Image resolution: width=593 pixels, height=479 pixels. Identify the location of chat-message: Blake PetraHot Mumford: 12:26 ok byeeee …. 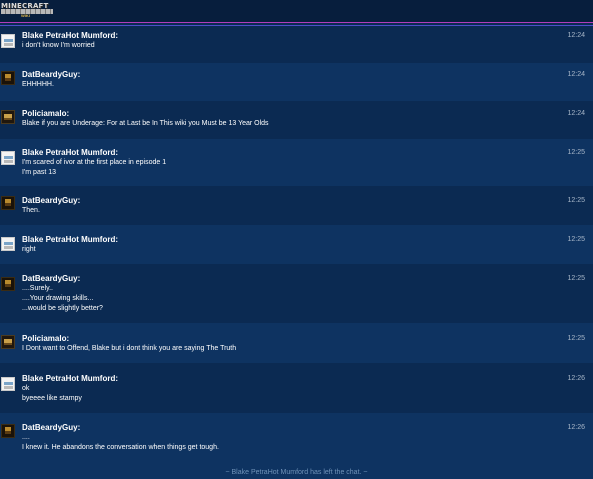
(296, 388).